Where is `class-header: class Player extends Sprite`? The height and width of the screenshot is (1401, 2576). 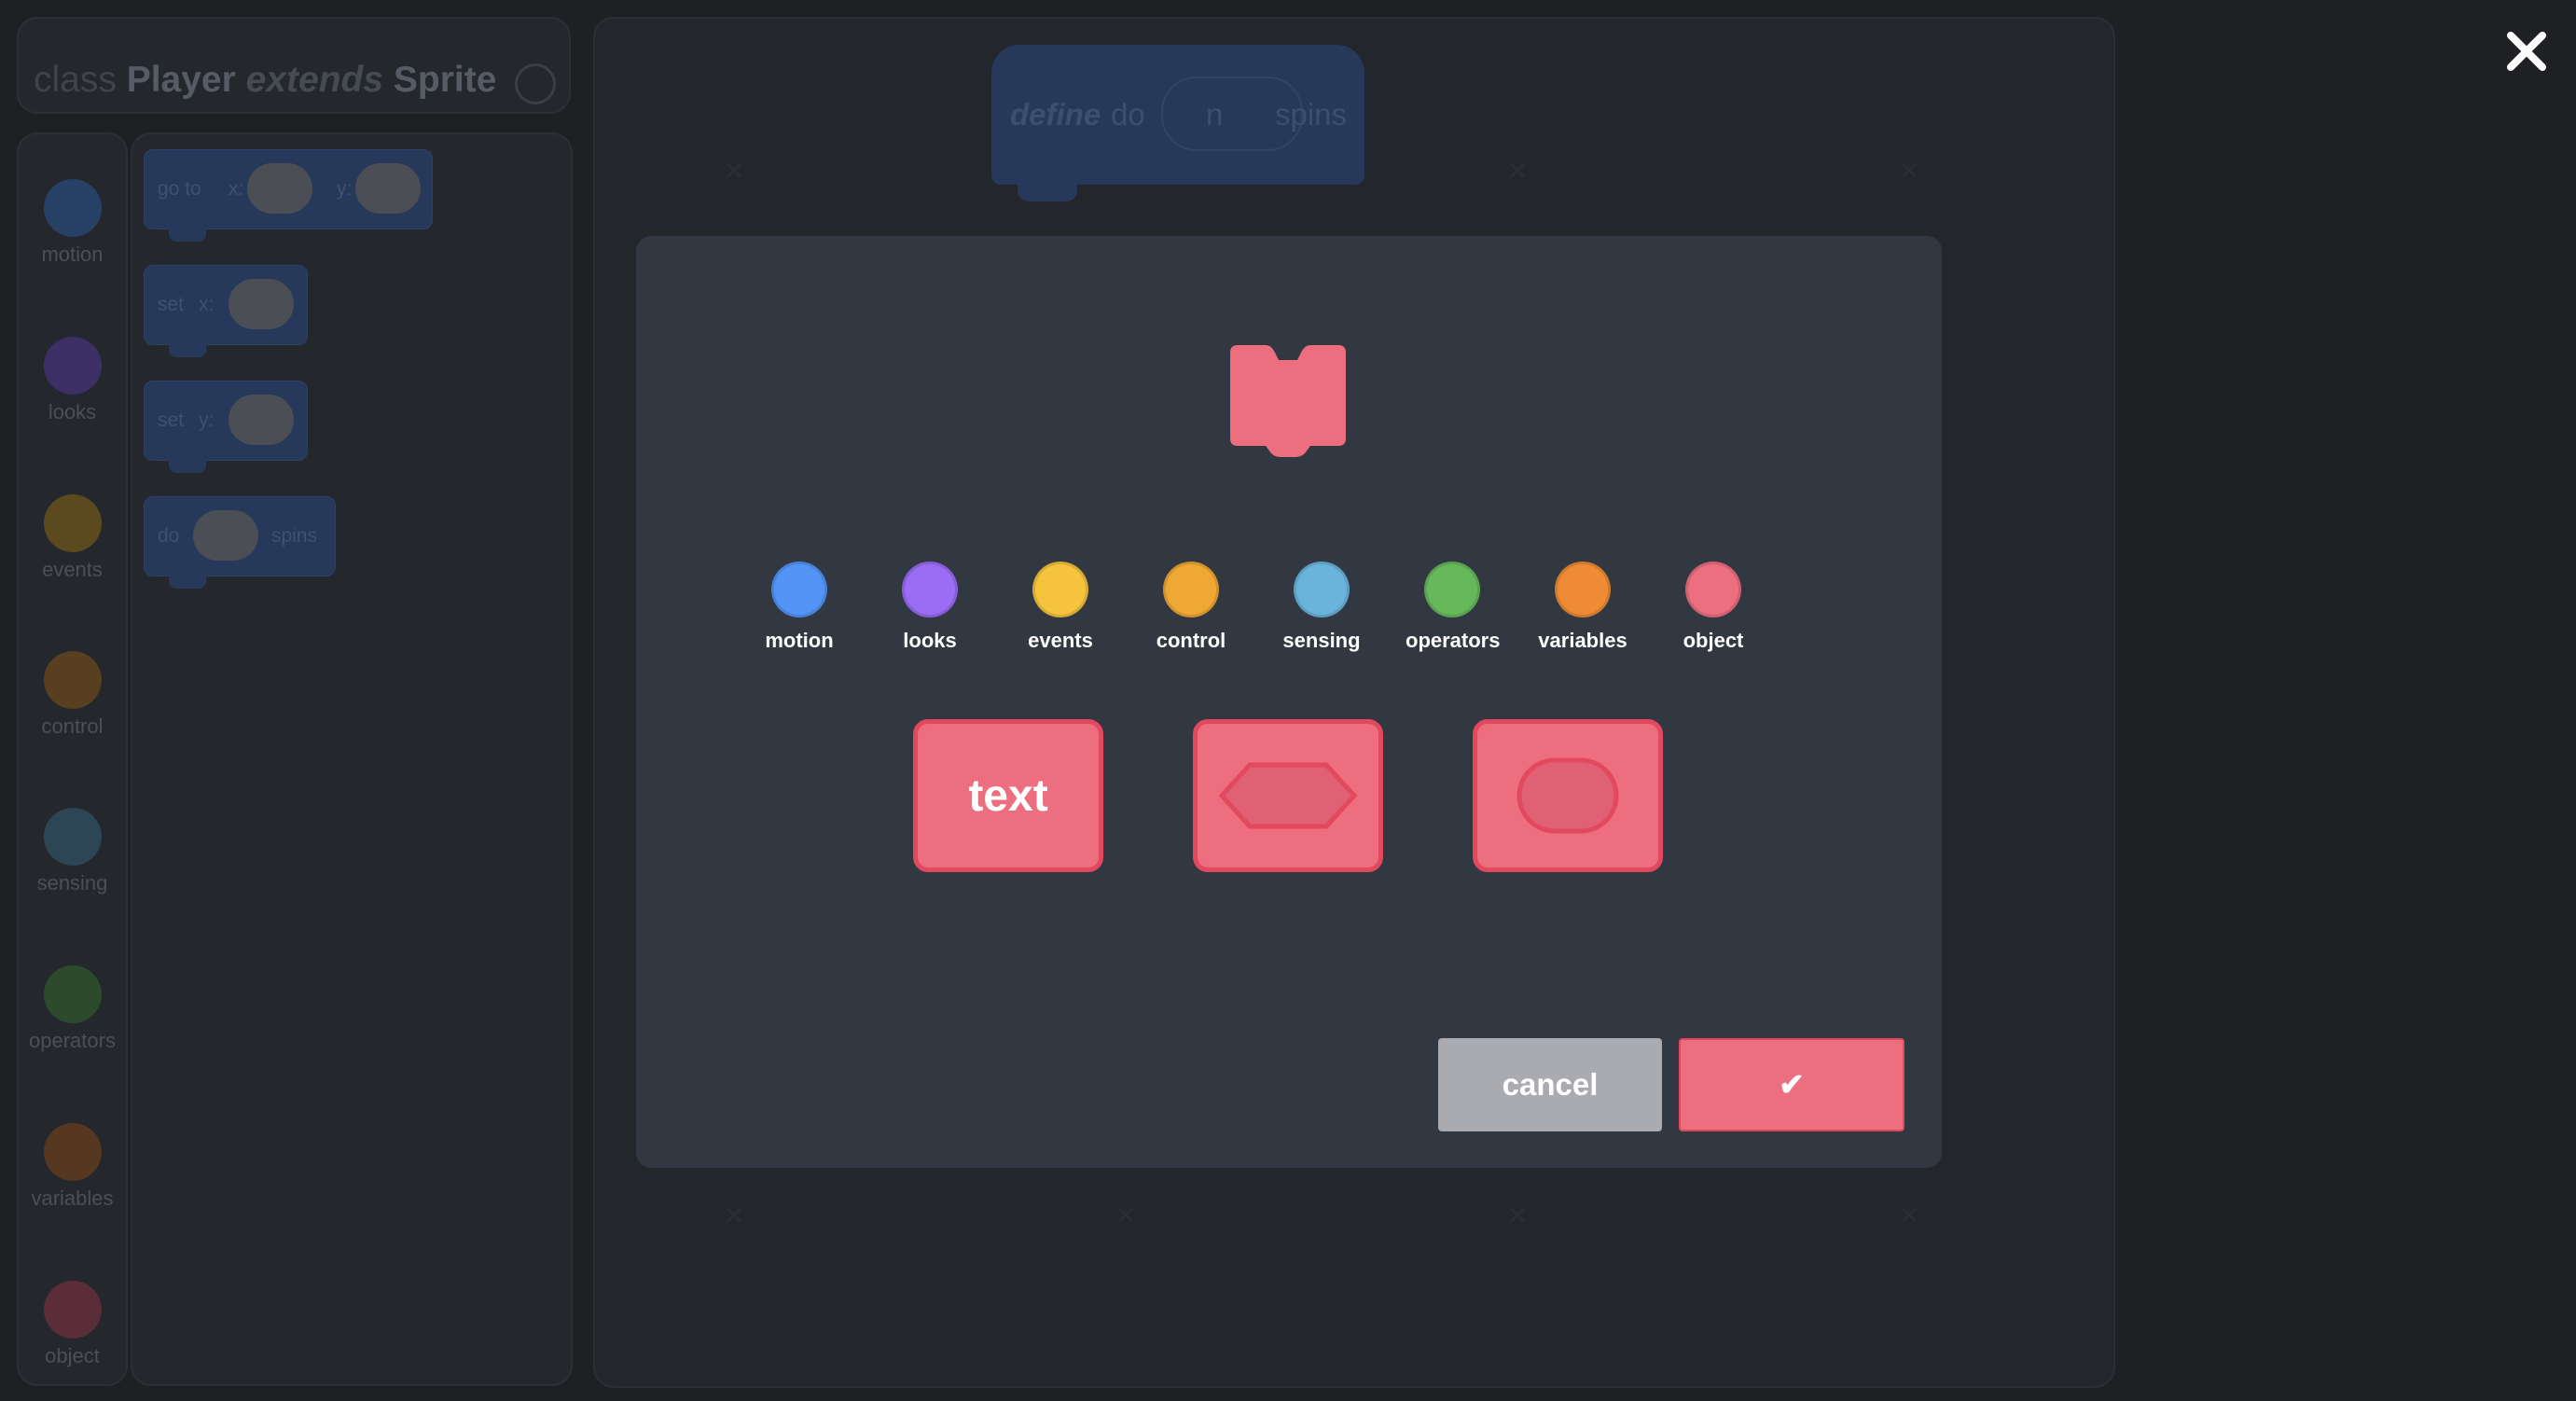
class-header: class Player extends Sprite is located at coordinates (294, 65).